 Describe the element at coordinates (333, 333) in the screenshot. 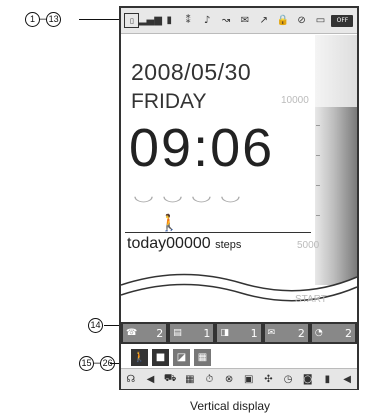

I see `tray-item: ◔ 2` at that location.